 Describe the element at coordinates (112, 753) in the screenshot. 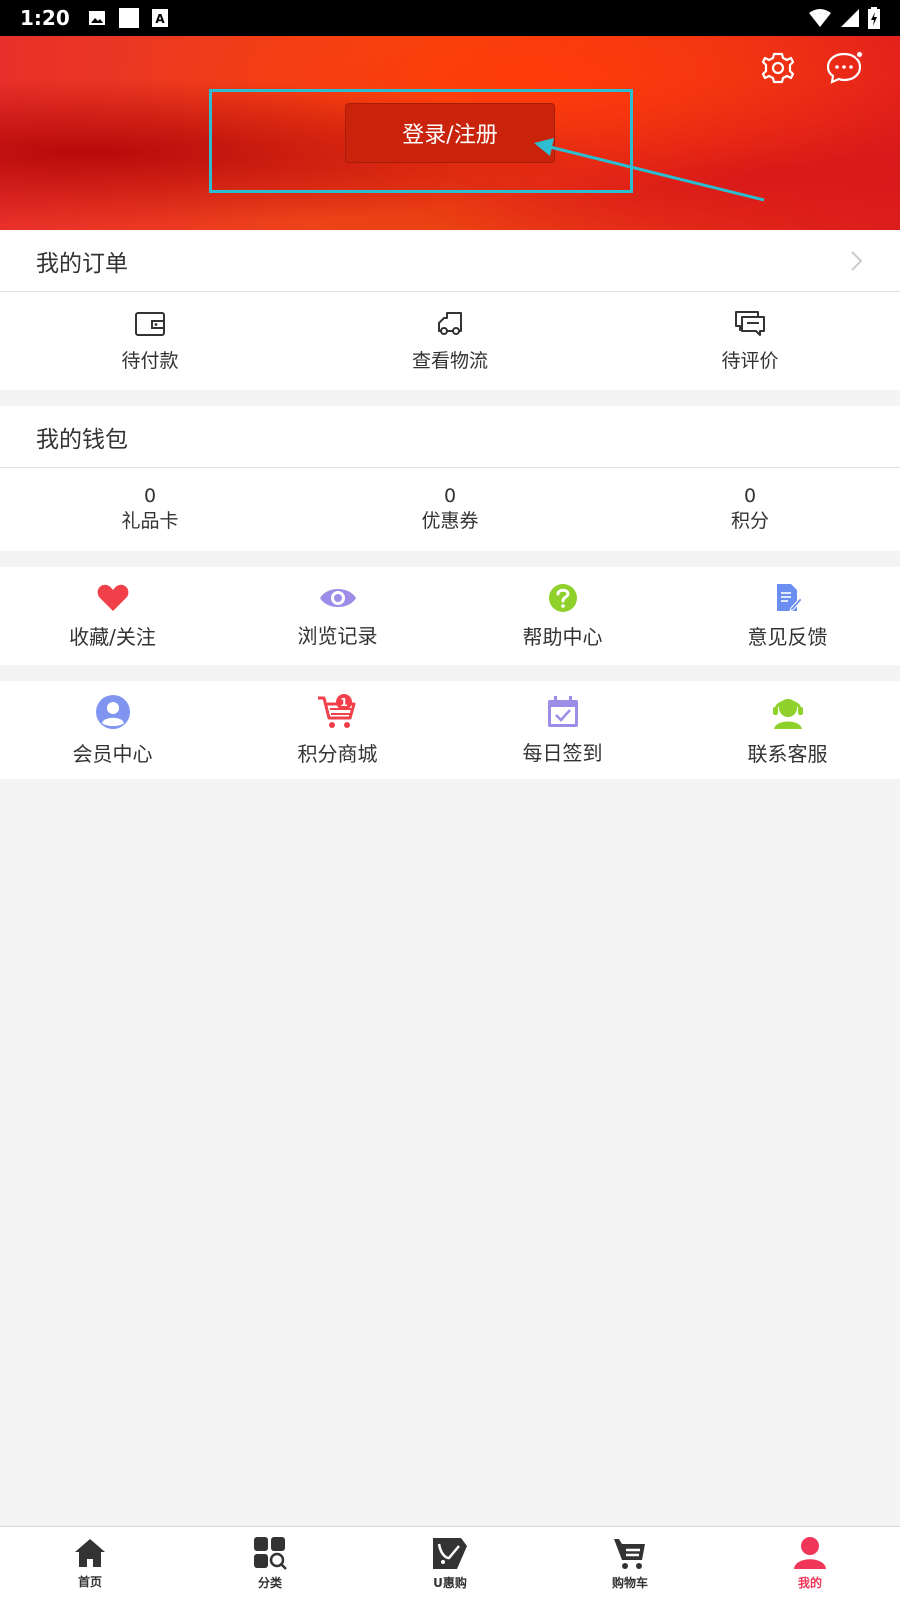

I see `tool-label: 会员中心` at that location.